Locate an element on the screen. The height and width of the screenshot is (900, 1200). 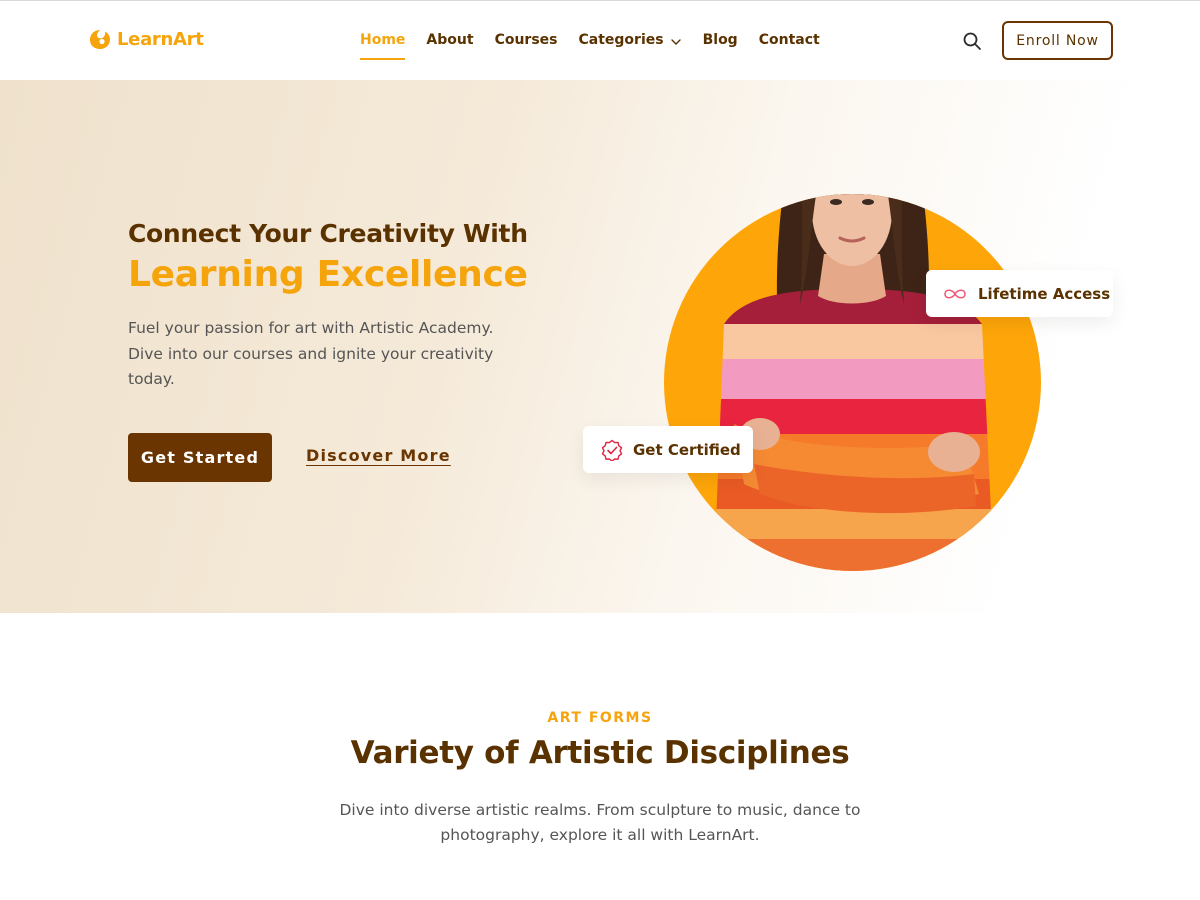
art-forms-eyebrow: ART FORMS is located at coordinates (600, 718).